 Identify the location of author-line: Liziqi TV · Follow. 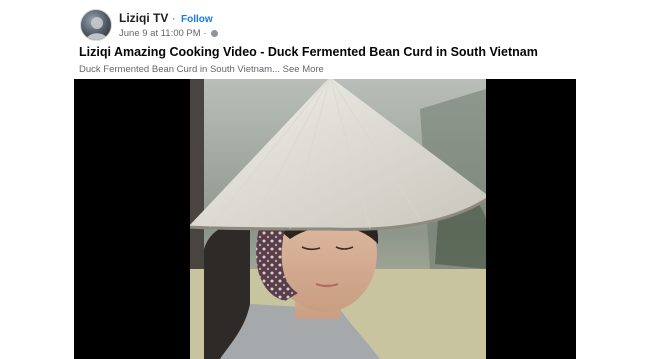
(168, 19).